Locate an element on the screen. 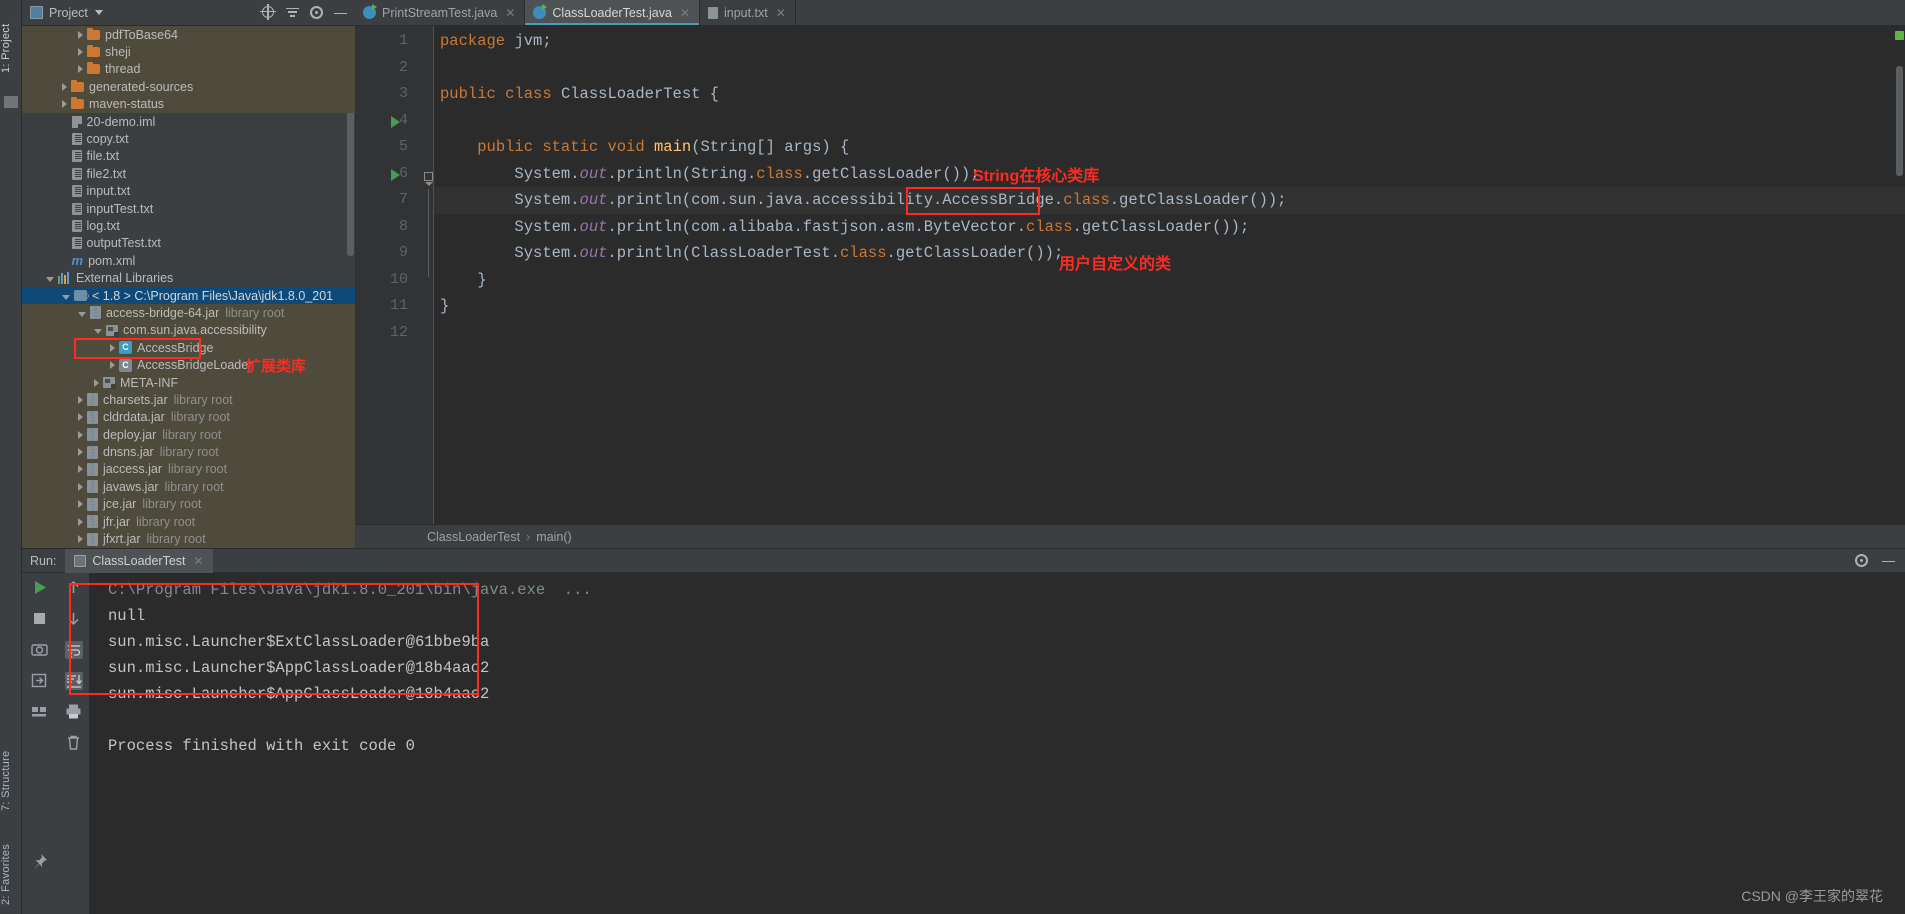 The image size is (1905, 914). fold-method-icon is located at coordinates (428, 179).